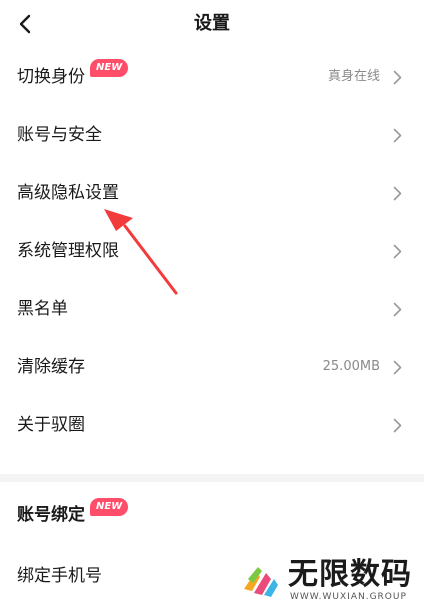 The height and width of the screenshot is (605, 424). What do you see at coordinates (212, 309) in the screenshot?
I see `settings-item-blacklist: 黑名单` at bounding box center [212, 309].